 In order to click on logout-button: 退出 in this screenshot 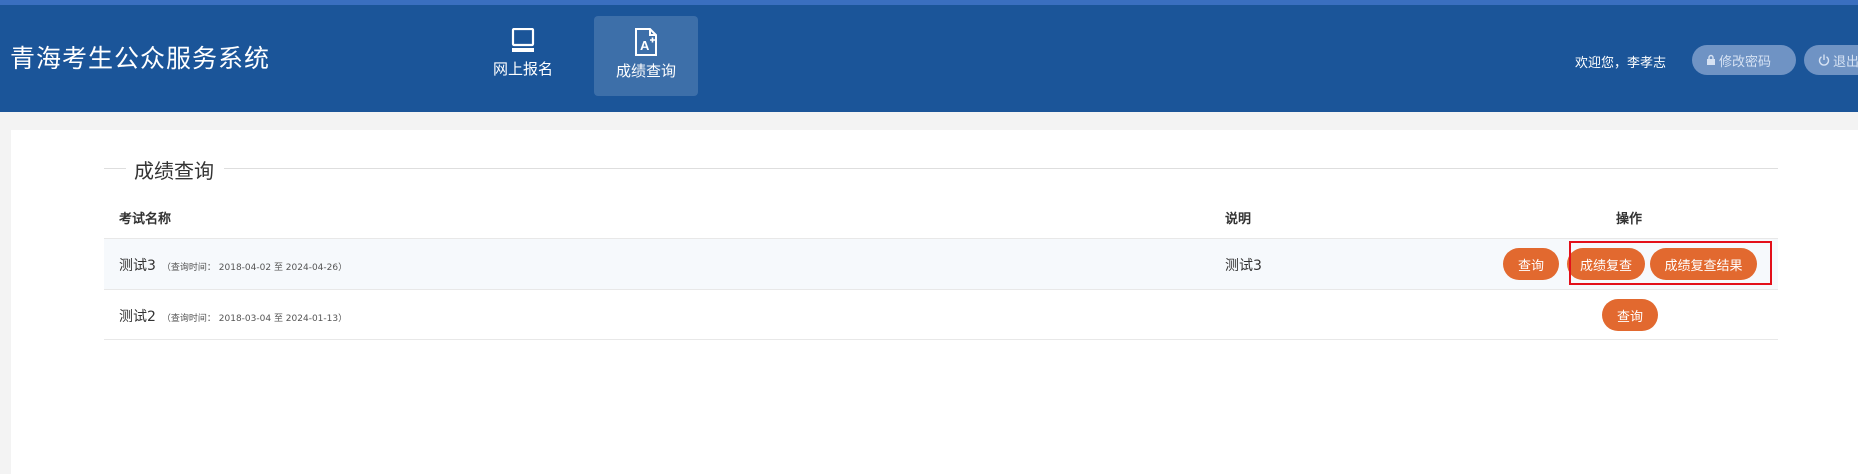, I will do `click(1831, 60)`.